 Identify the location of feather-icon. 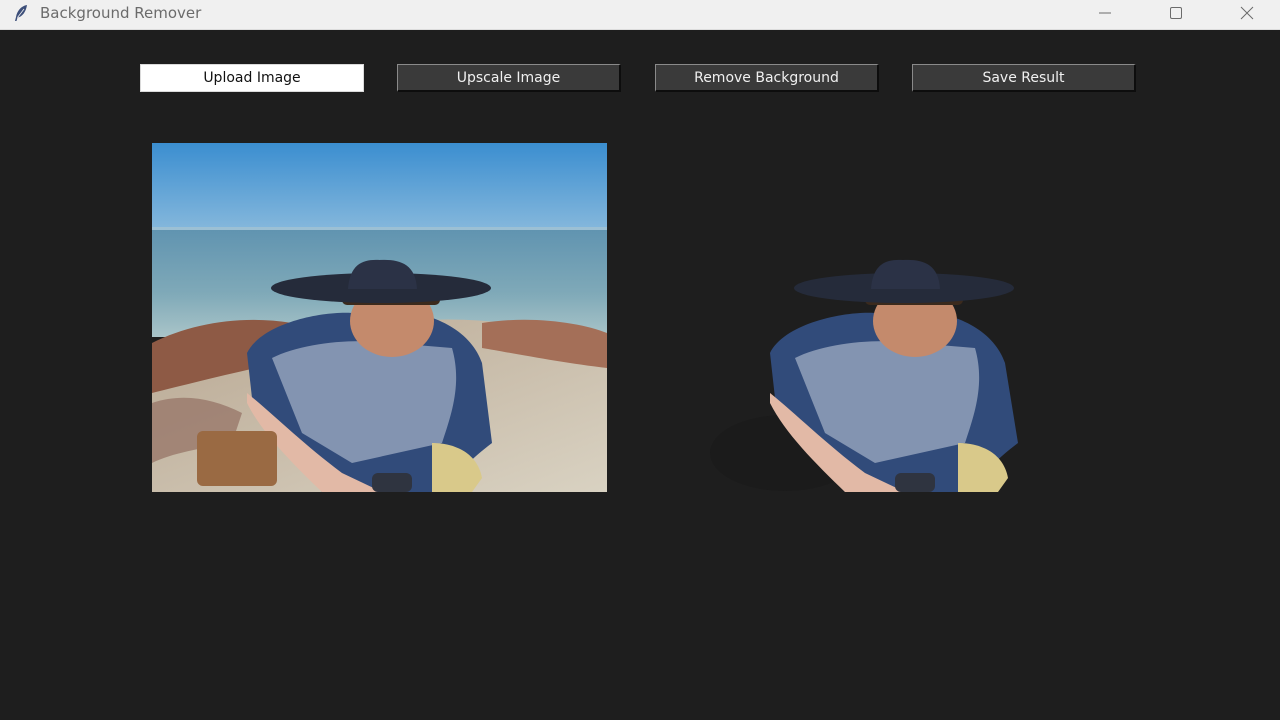
(21, 13).